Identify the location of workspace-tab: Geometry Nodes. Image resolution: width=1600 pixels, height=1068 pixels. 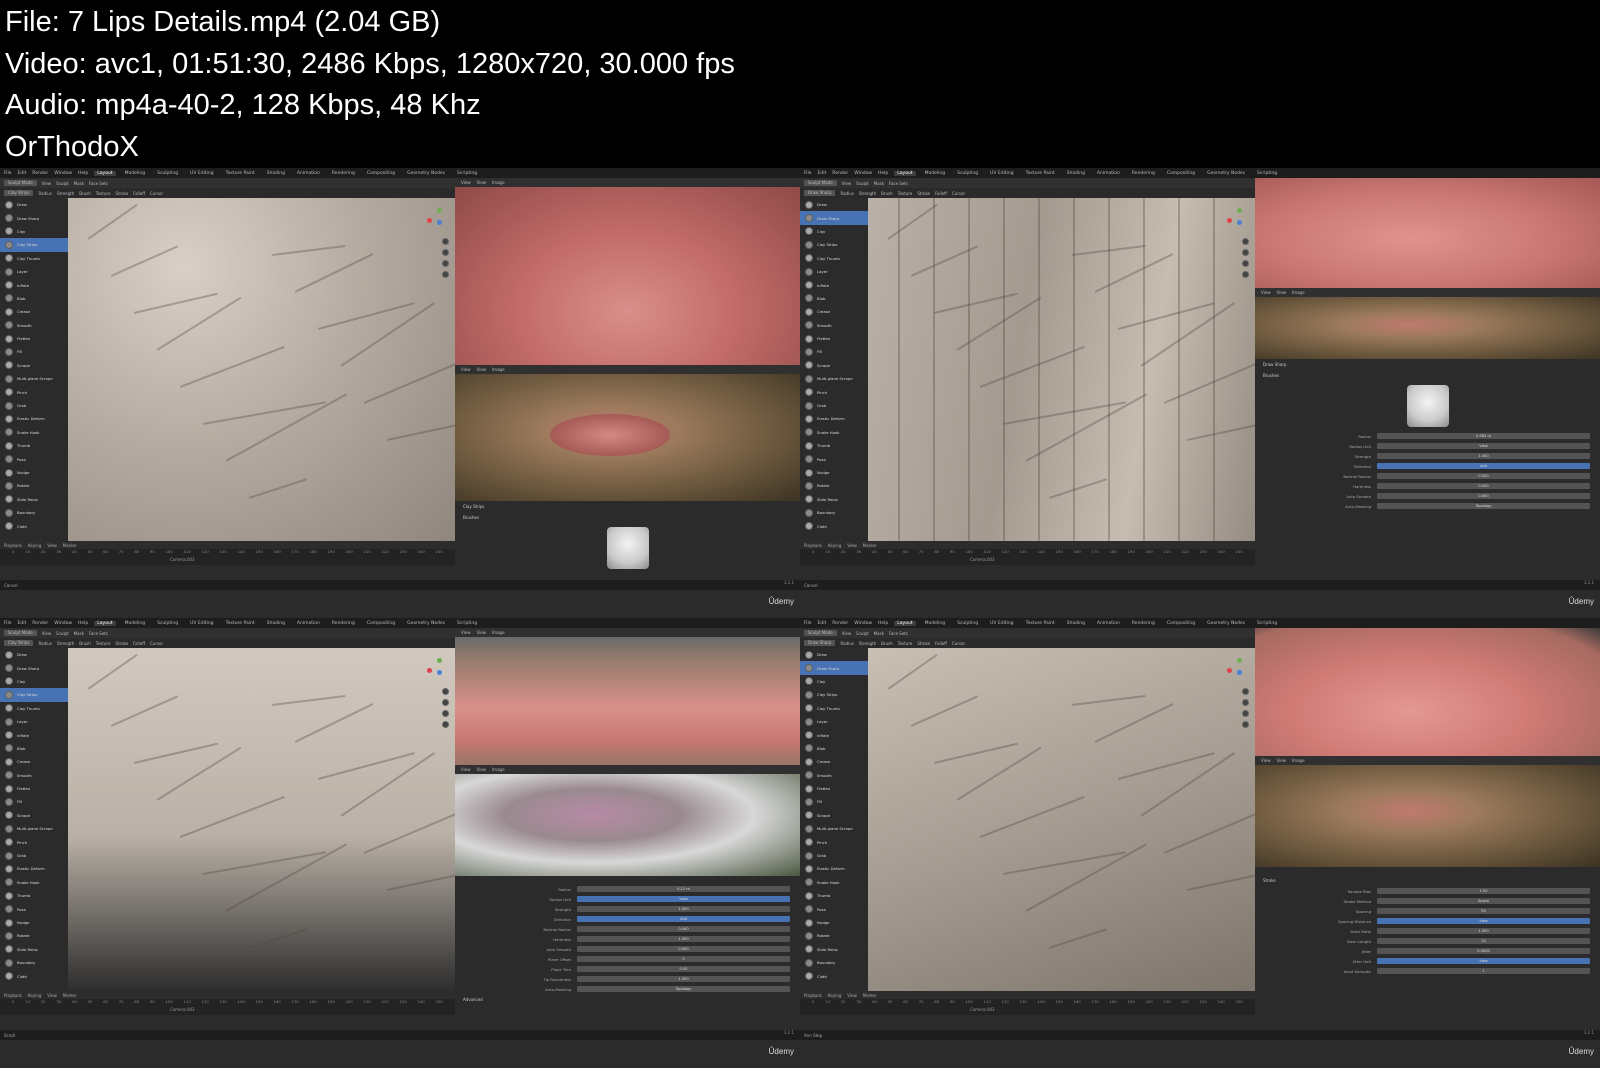
(1226, 173).